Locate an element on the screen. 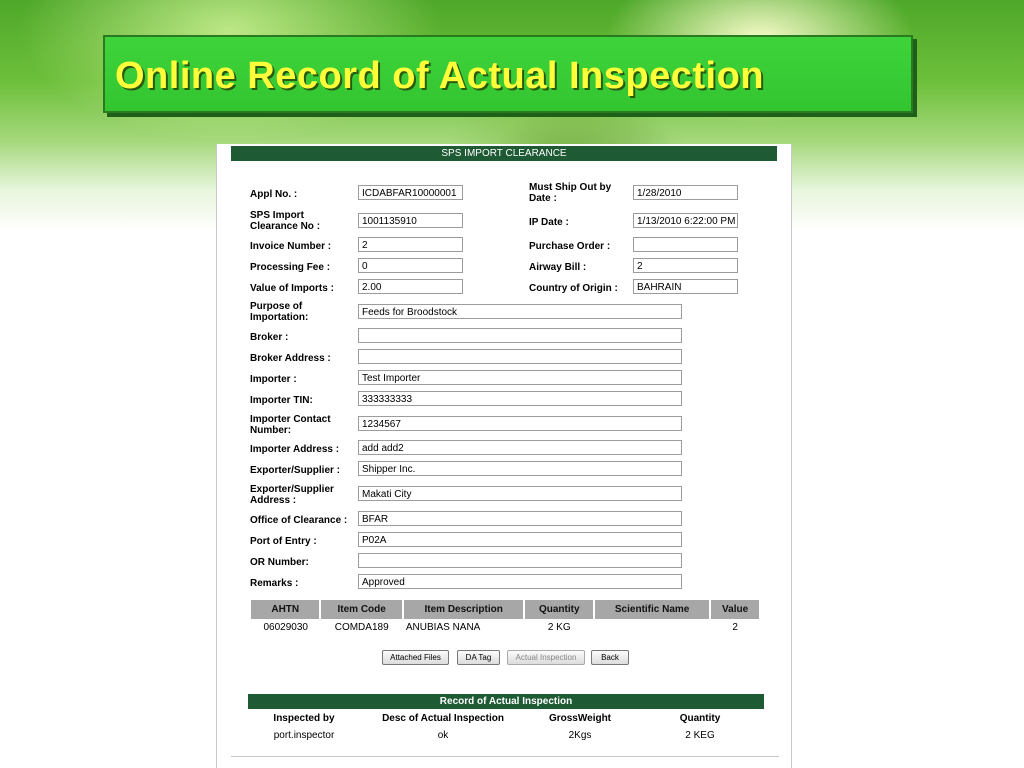 This screenshot has height=768, width=1024. slide-title: Online Record of Actual Inspection is located at coordinates (439, 76).